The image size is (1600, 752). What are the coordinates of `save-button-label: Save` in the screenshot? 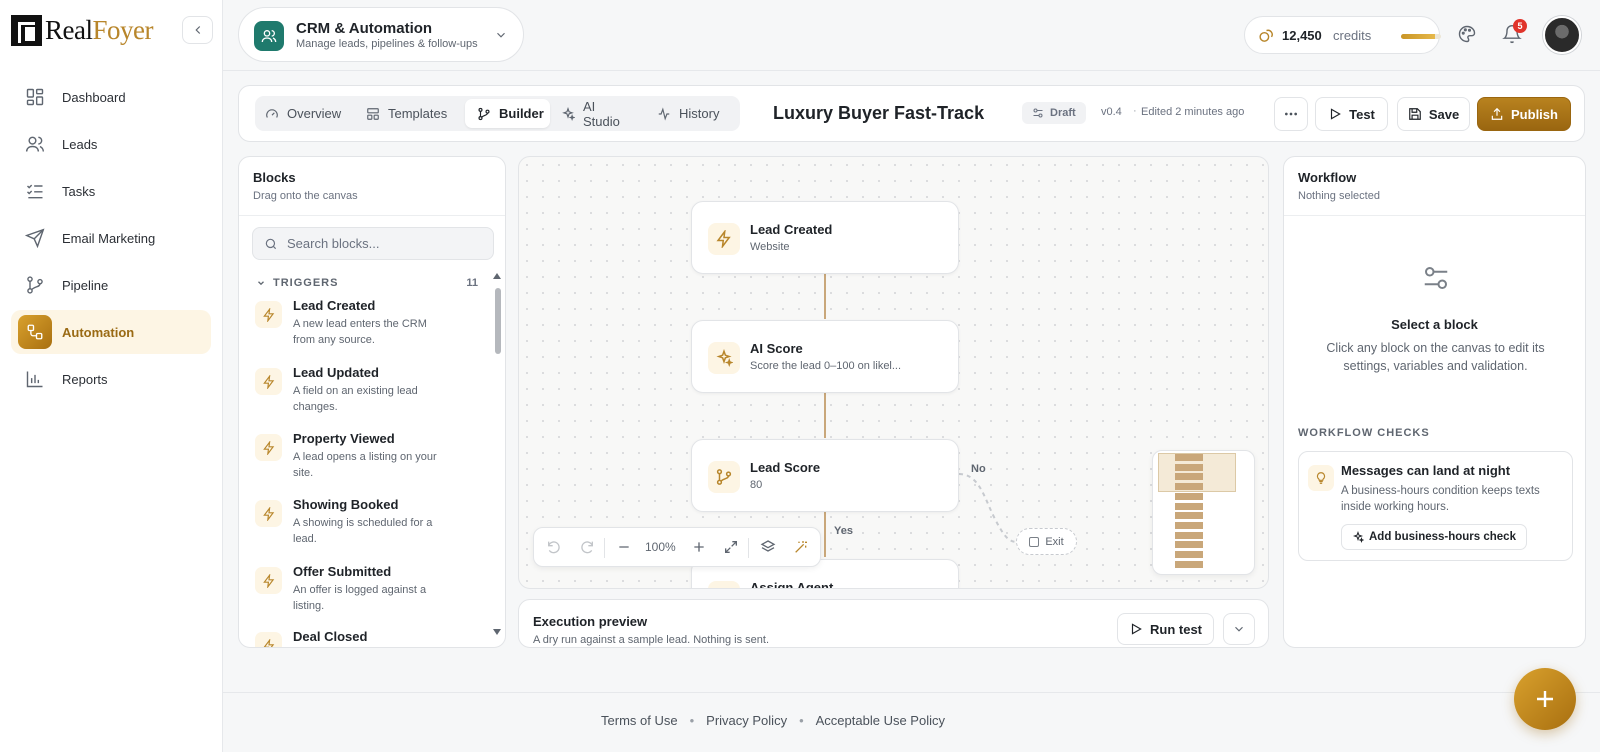 It's located at (1444, 114).